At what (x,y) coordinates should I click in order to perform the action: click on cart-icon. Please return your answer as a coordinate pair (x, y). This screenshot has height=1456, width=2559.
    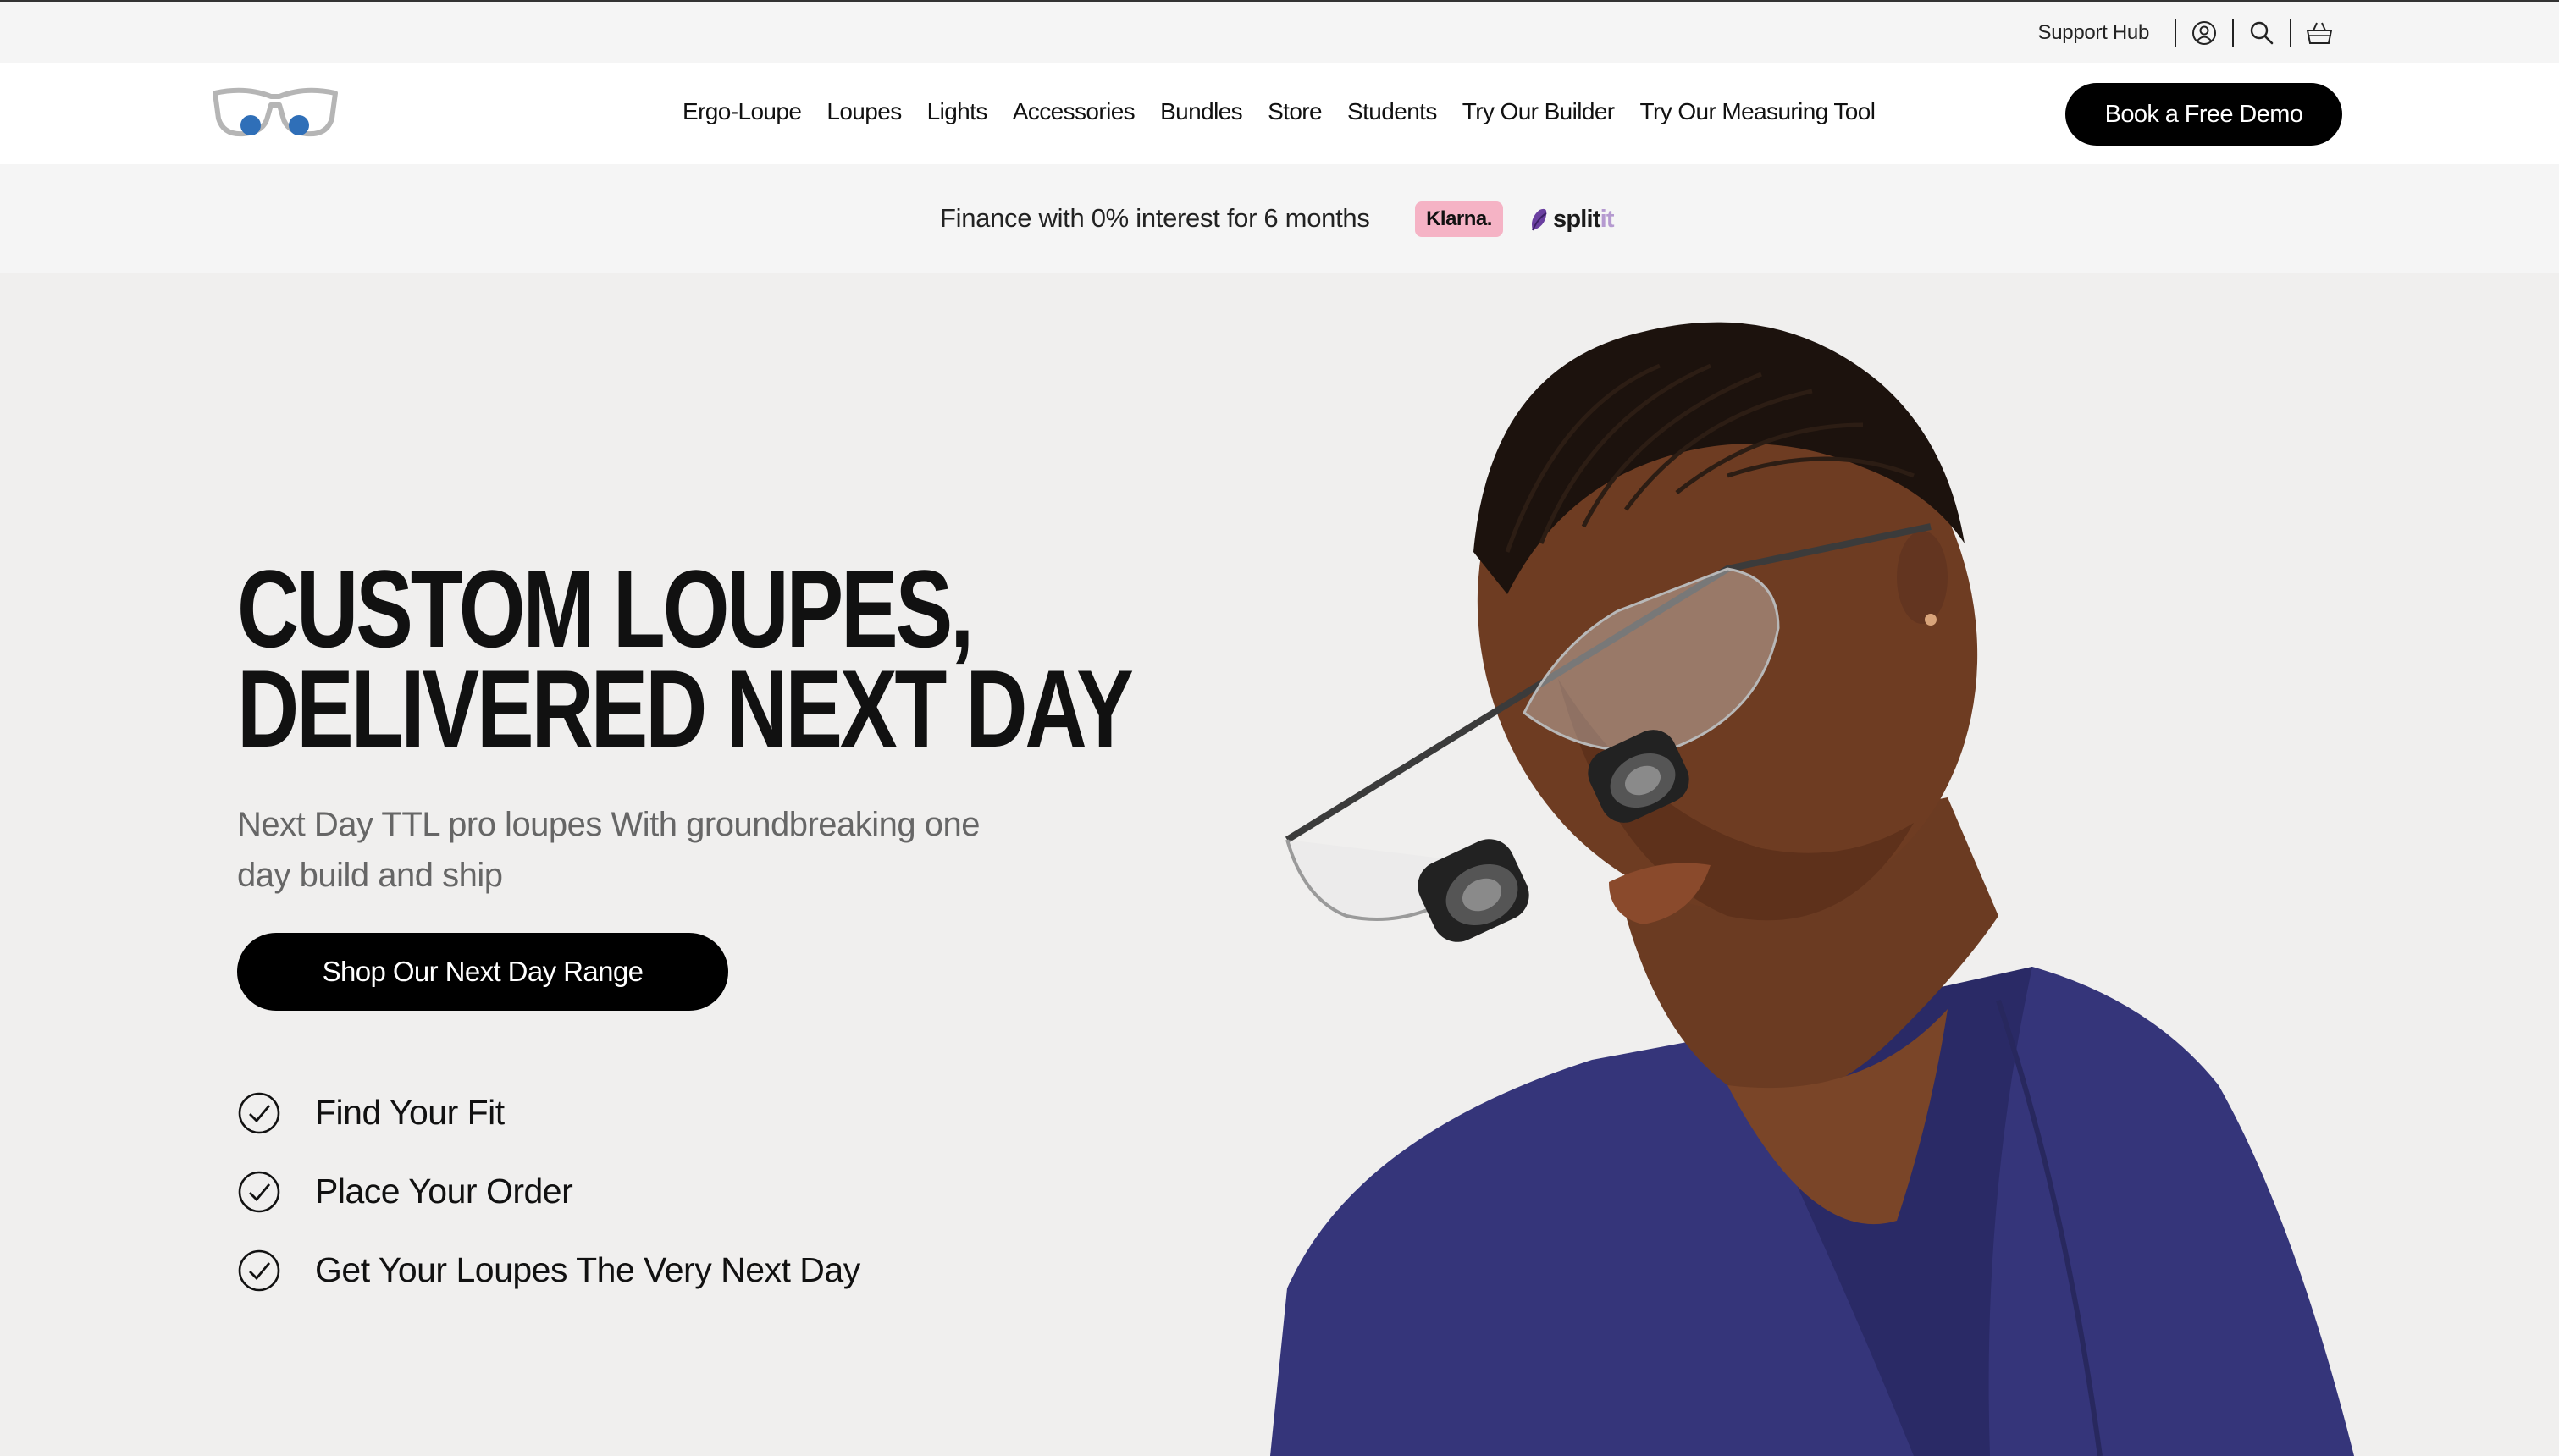
    Looking at the image, I should click on (2320, 33).